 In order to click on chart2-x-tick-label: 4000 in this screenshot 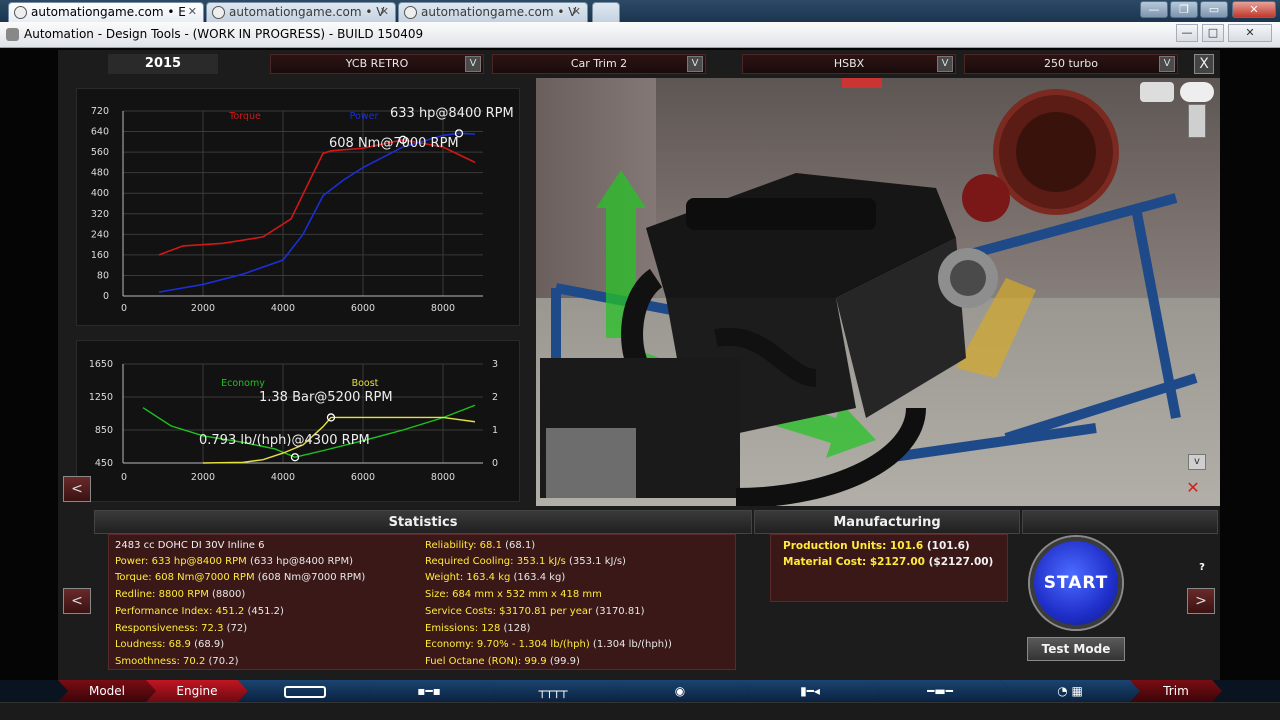, I will do `click(283, 477)`.